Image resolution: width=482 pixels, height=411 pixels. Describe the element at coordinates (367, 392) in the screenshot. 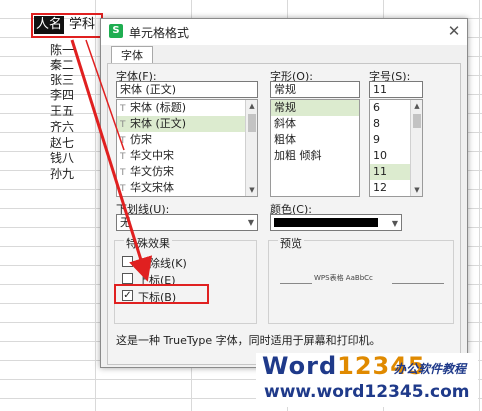

I see `watermark-url: www.word12345.com` at that location.